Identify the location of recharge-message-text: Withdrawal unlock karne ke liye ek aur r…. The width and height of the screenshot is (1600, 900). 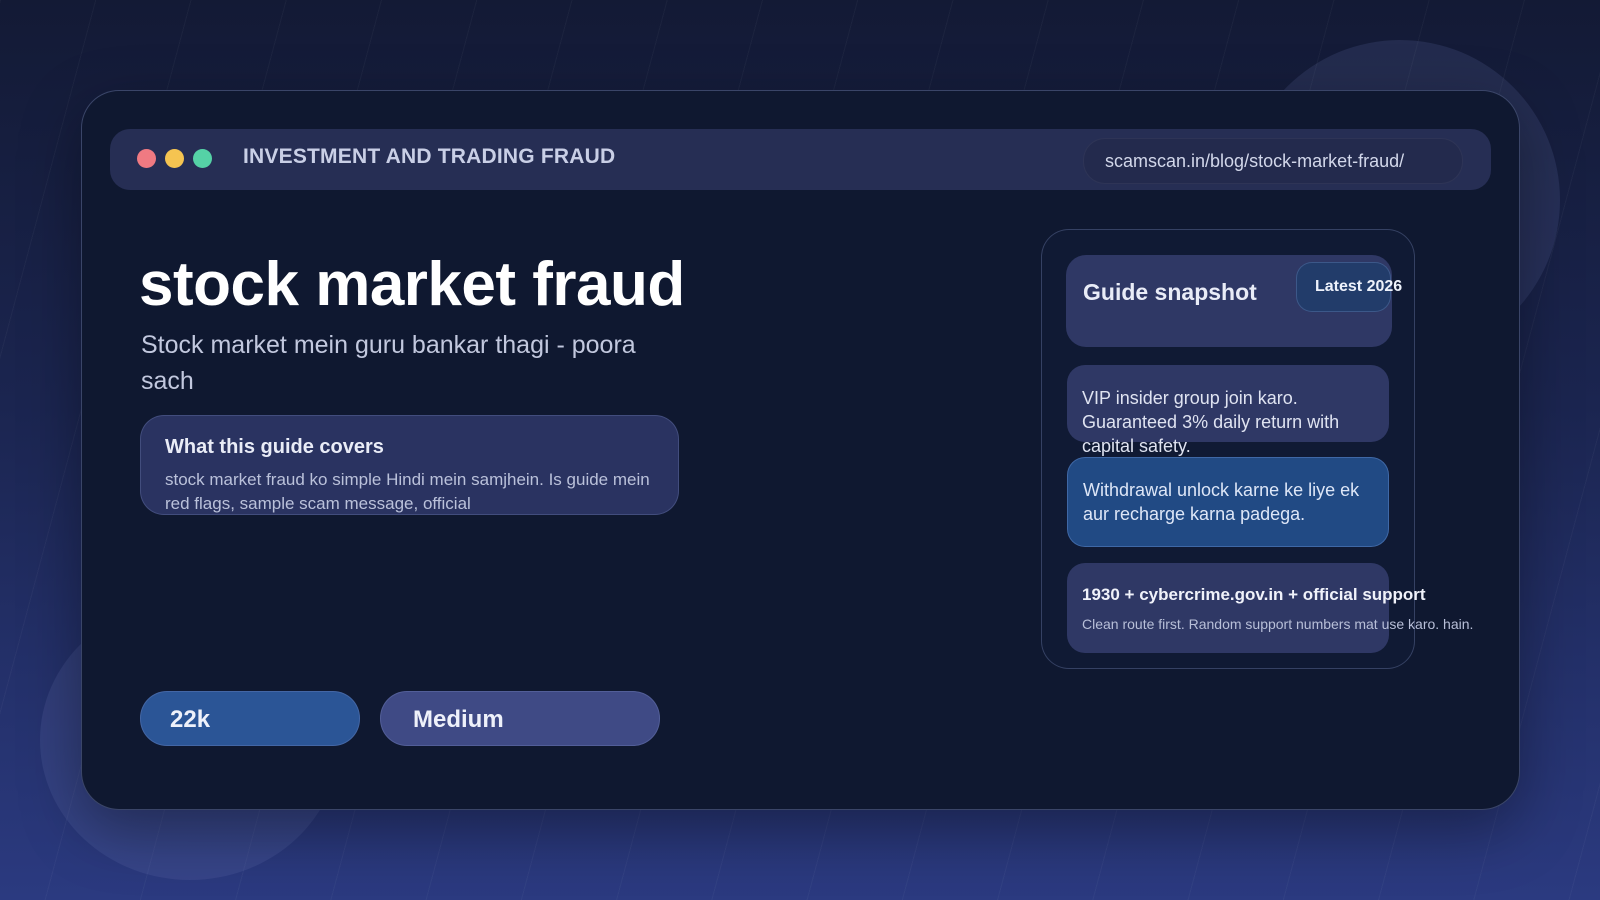
(1221, 502).